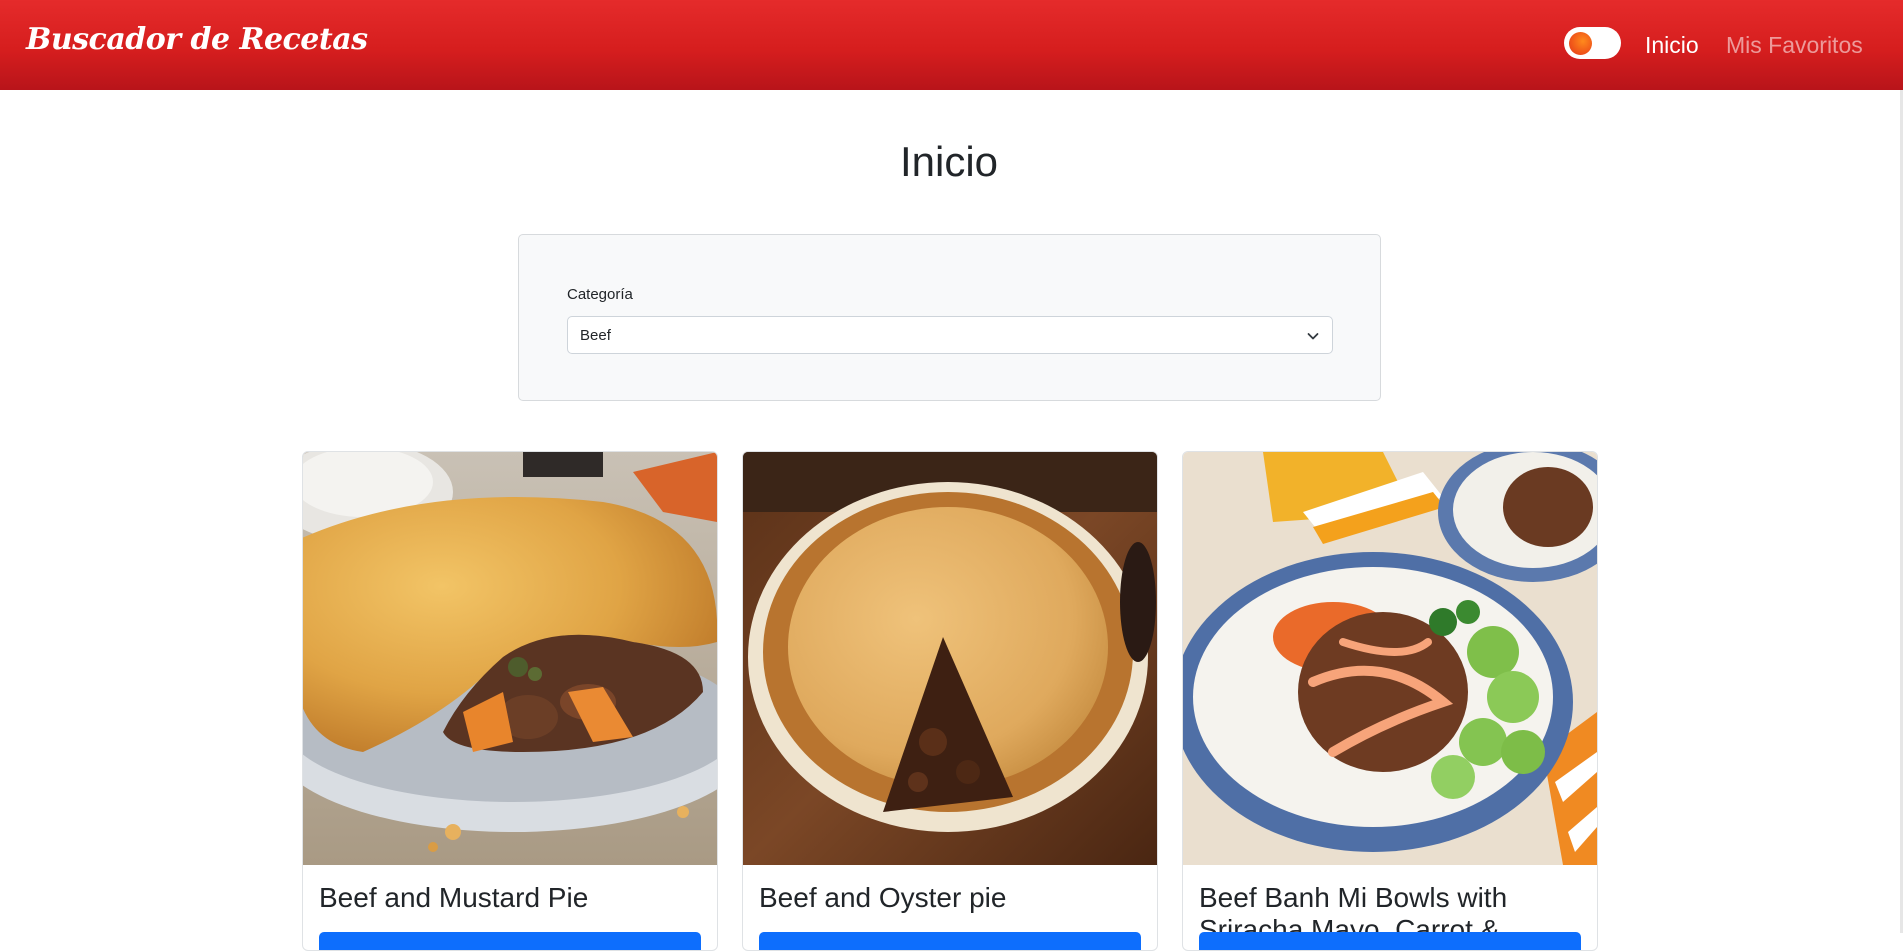  Describe the element at coordinates (1313, 336) in the screenshot. I see `chevron-down-icon` at that location.